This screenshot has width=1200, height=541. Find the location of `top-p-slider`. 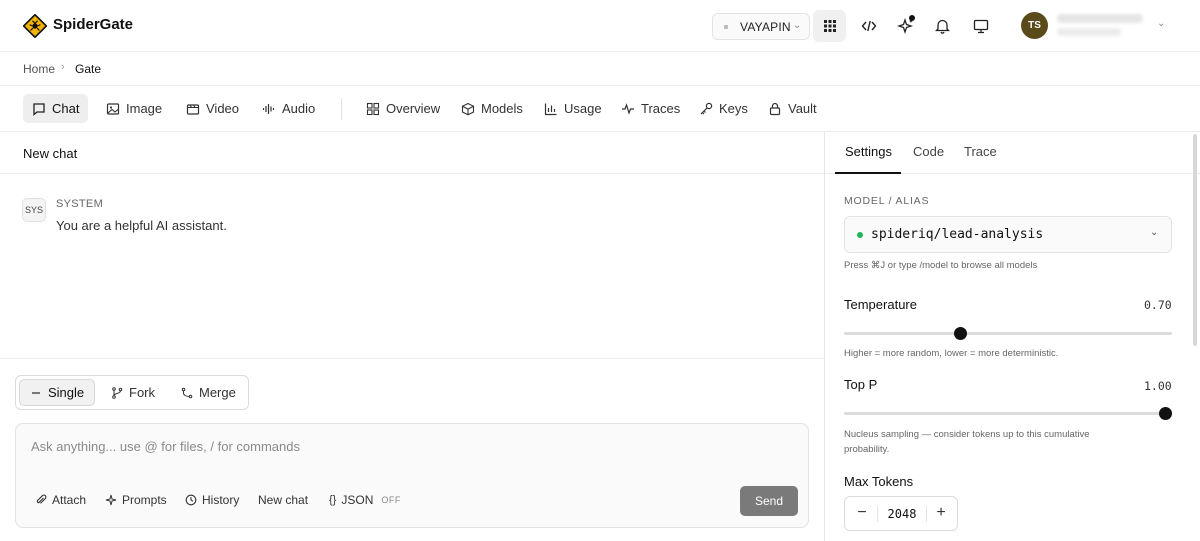

top-p-slider is located at coordinates (1008, 413).